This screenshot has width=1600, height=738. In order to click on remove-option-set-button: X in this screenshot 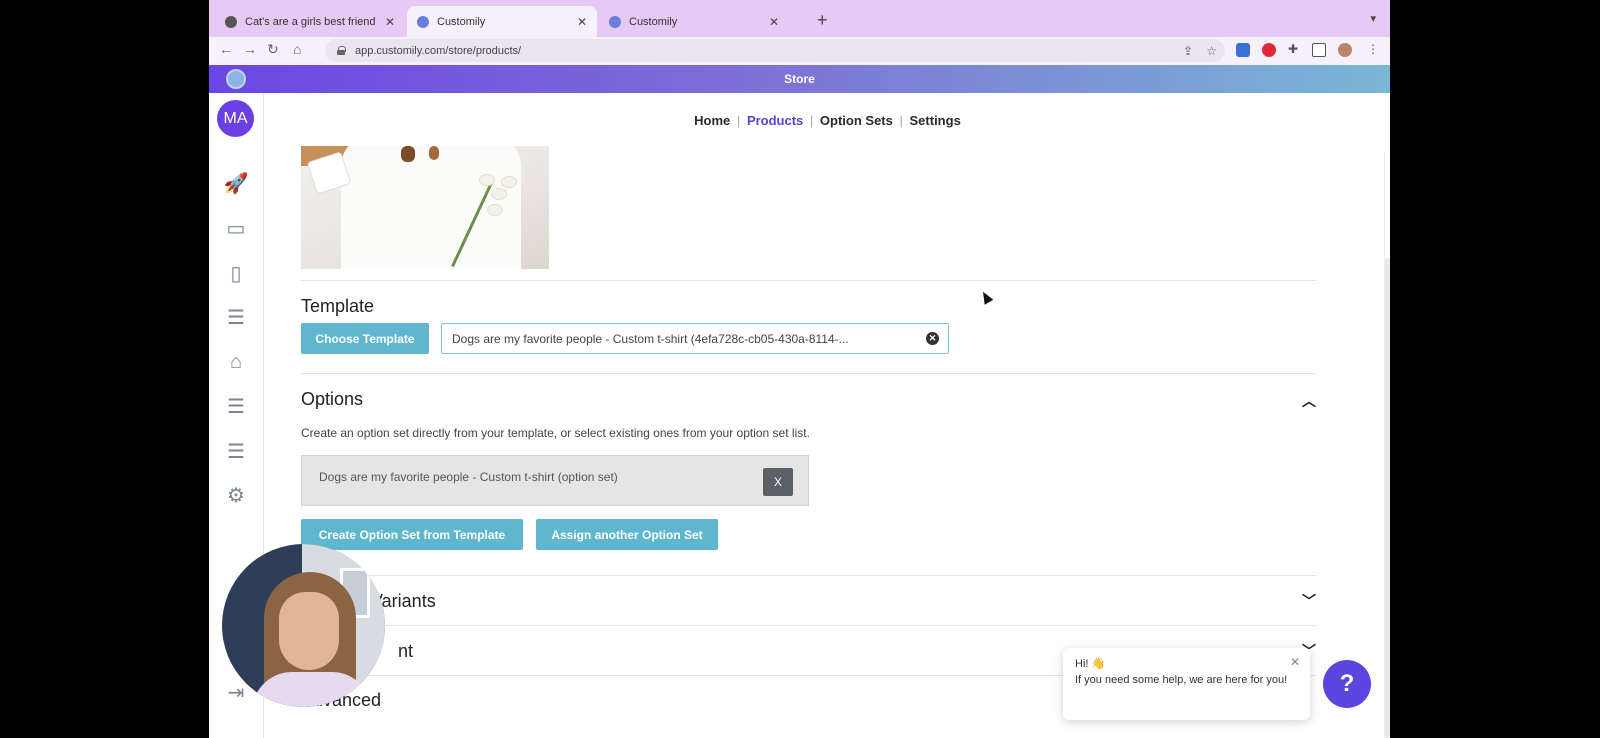, I will do `click(778, 482)`.